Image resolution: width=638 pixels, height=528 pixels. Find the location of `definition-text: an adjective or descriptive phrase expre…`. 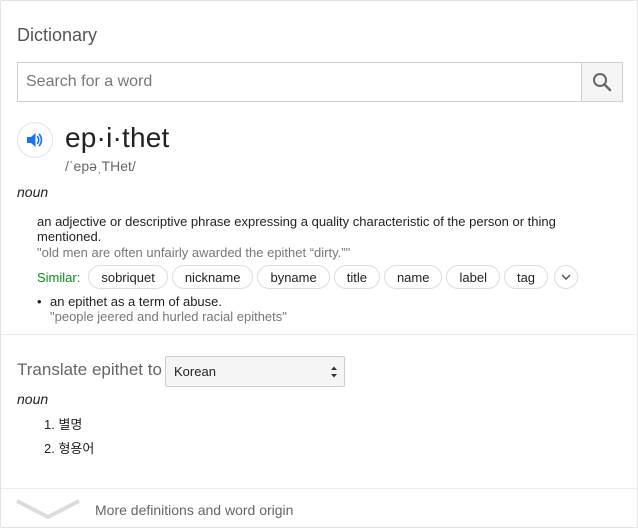

definition-text: an adjective or descriptive phrase expre… is located at coordinates (296, 229).